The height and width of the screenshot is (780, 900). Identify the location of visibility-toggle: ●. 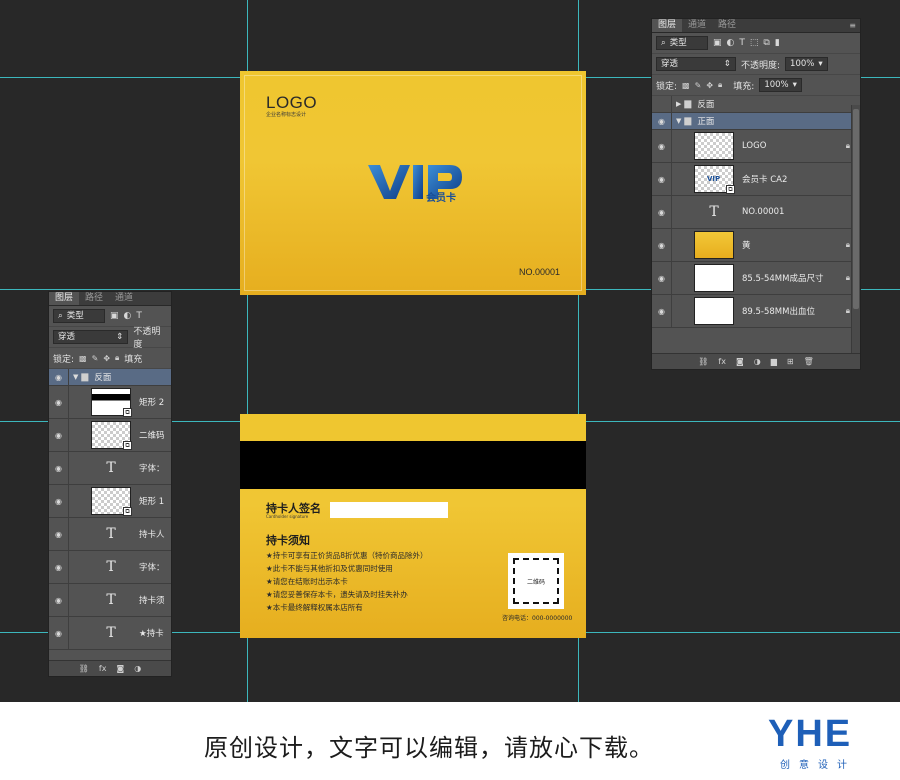
(662, 104).